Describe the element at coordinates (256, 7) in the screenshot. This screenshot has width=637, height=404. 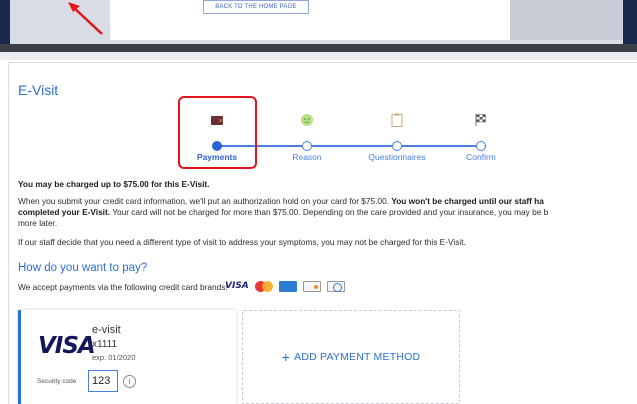
I see `back-home-button: BACK TO THE HOME PAGE` at that location.